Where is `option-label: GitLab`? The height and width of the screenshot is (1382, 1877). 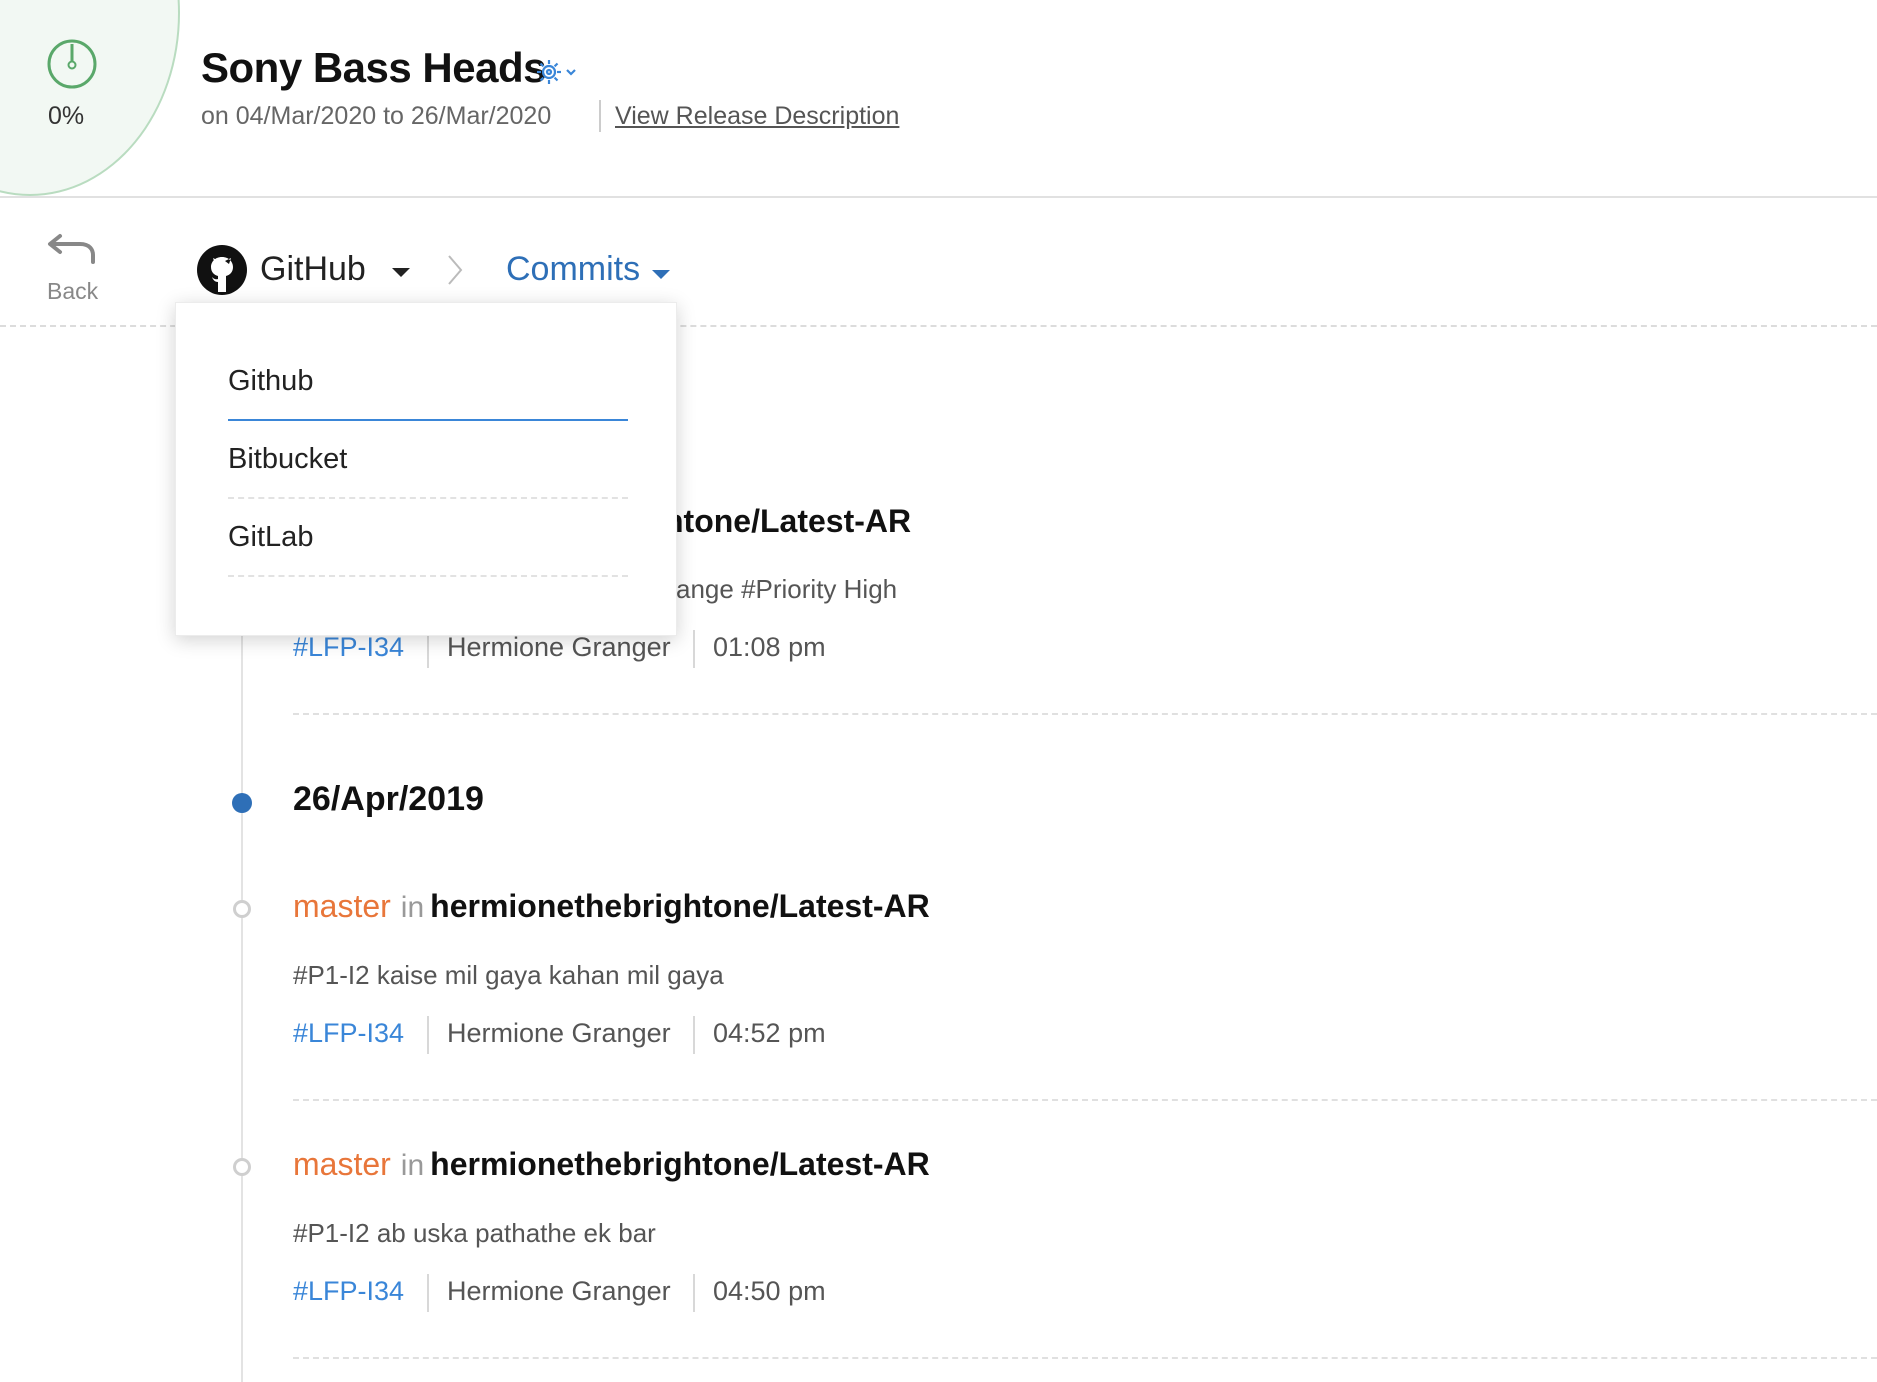
option-label: GitLab is located at coordinates (271, 537).